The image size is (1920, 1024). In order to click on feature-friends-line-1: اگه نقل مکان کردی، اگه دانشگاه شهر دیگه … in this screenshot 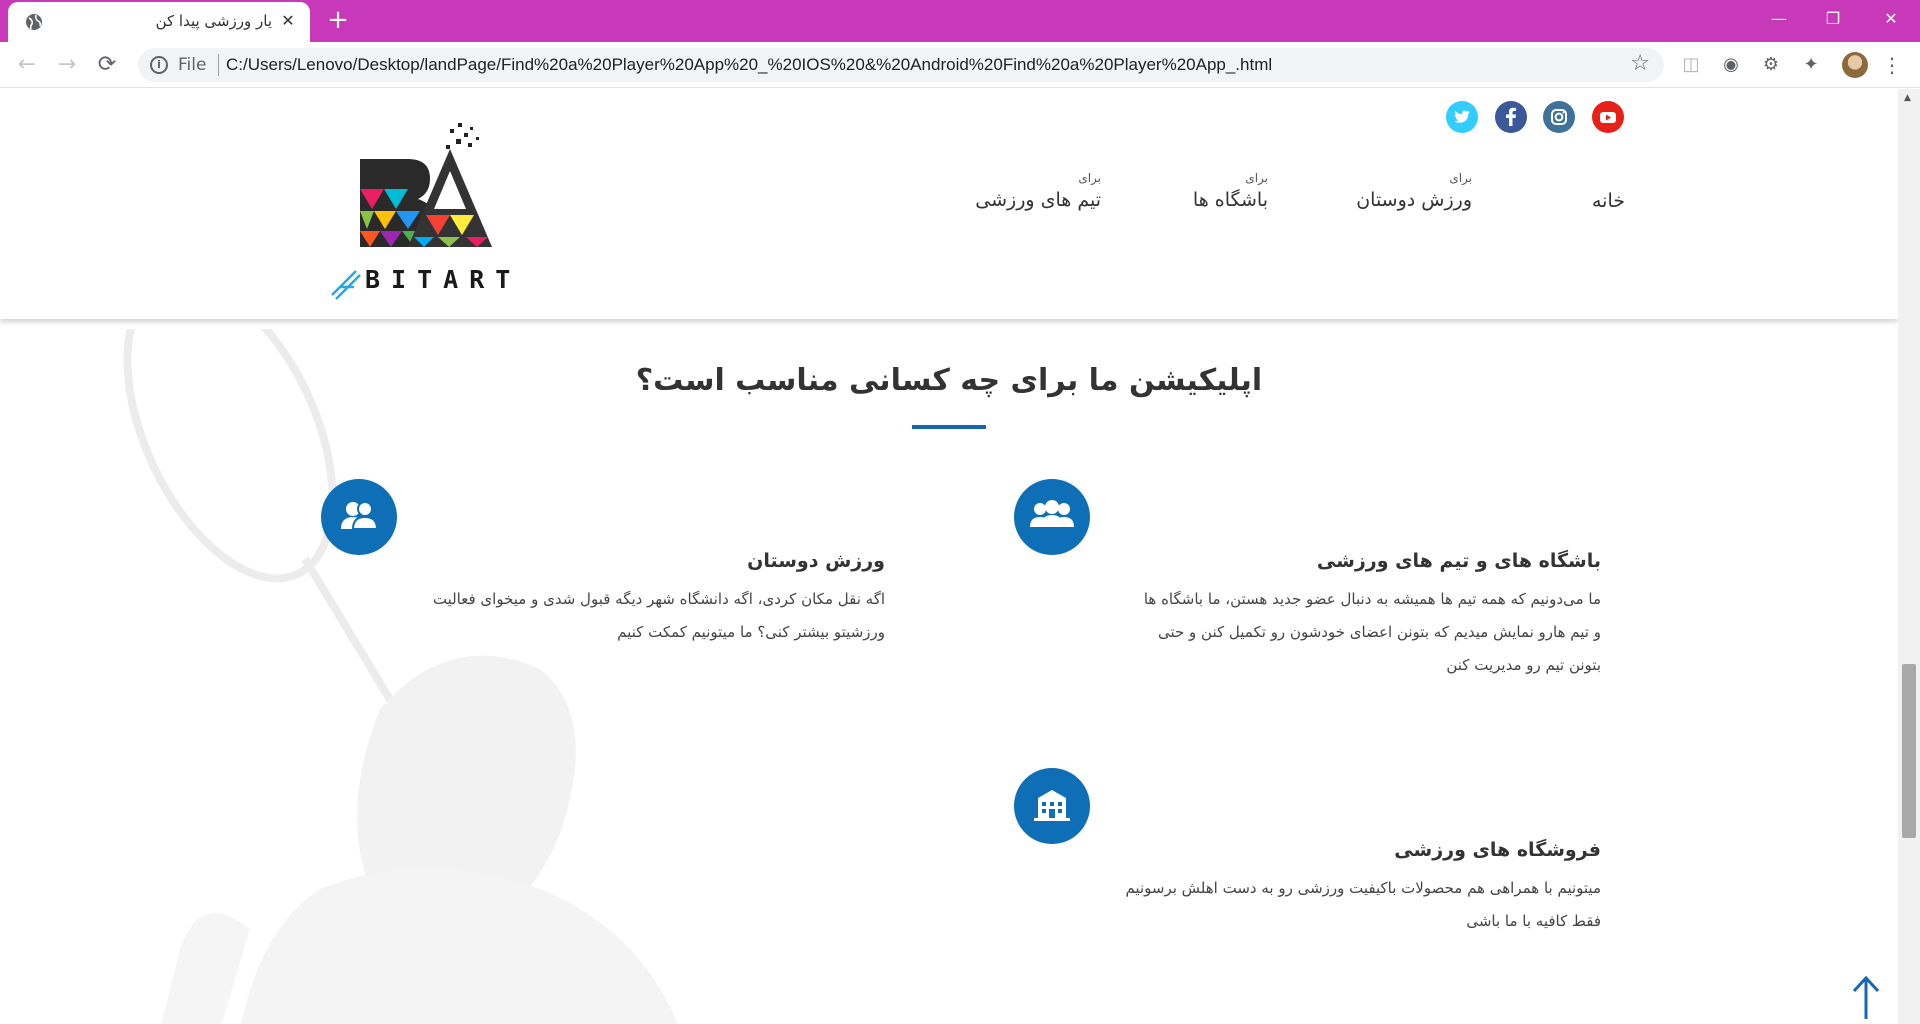, I will do `click(658, 599)`.